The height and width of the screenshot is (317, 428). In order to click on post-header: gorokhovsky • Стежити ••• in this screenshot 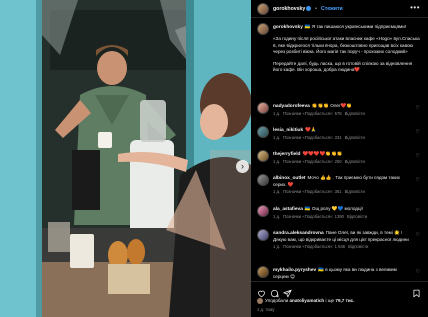, I will do `click(339, 9)`.